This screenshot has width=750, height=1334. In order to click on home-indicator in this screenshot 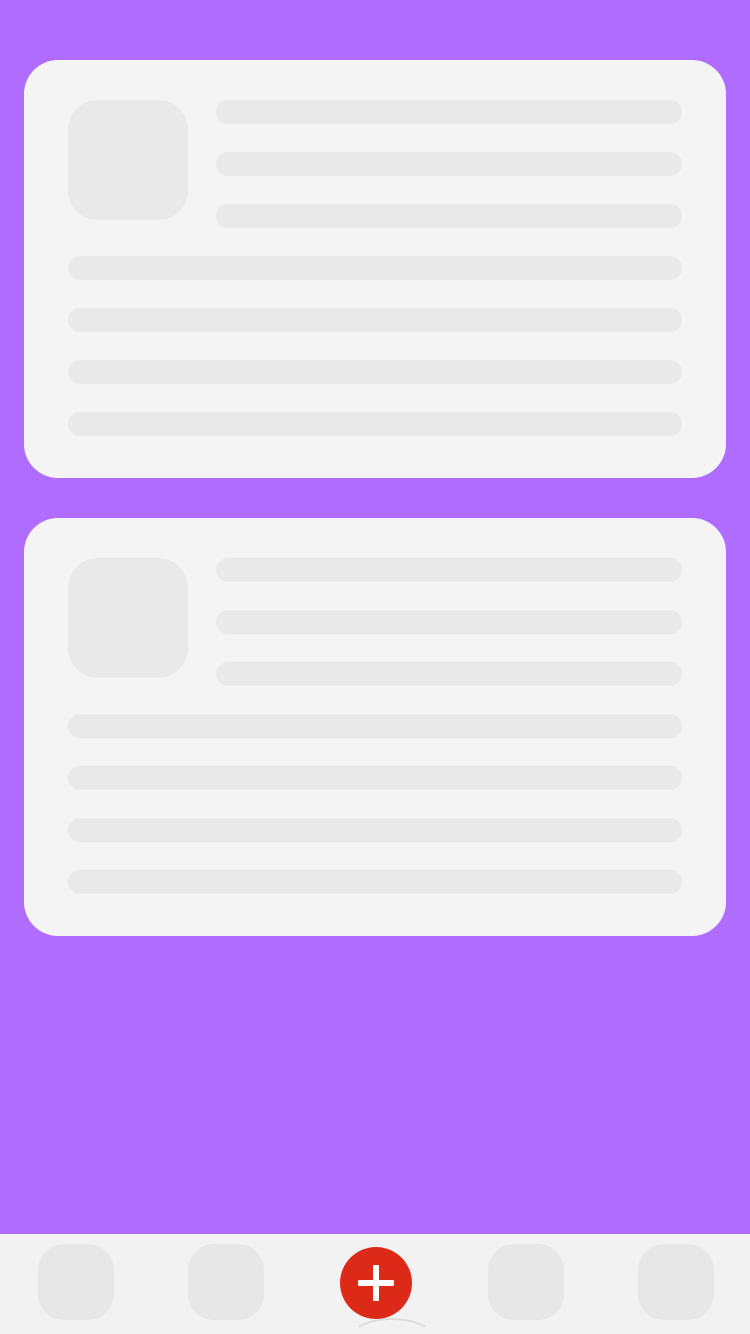, I will do `click(392, 1326)`.